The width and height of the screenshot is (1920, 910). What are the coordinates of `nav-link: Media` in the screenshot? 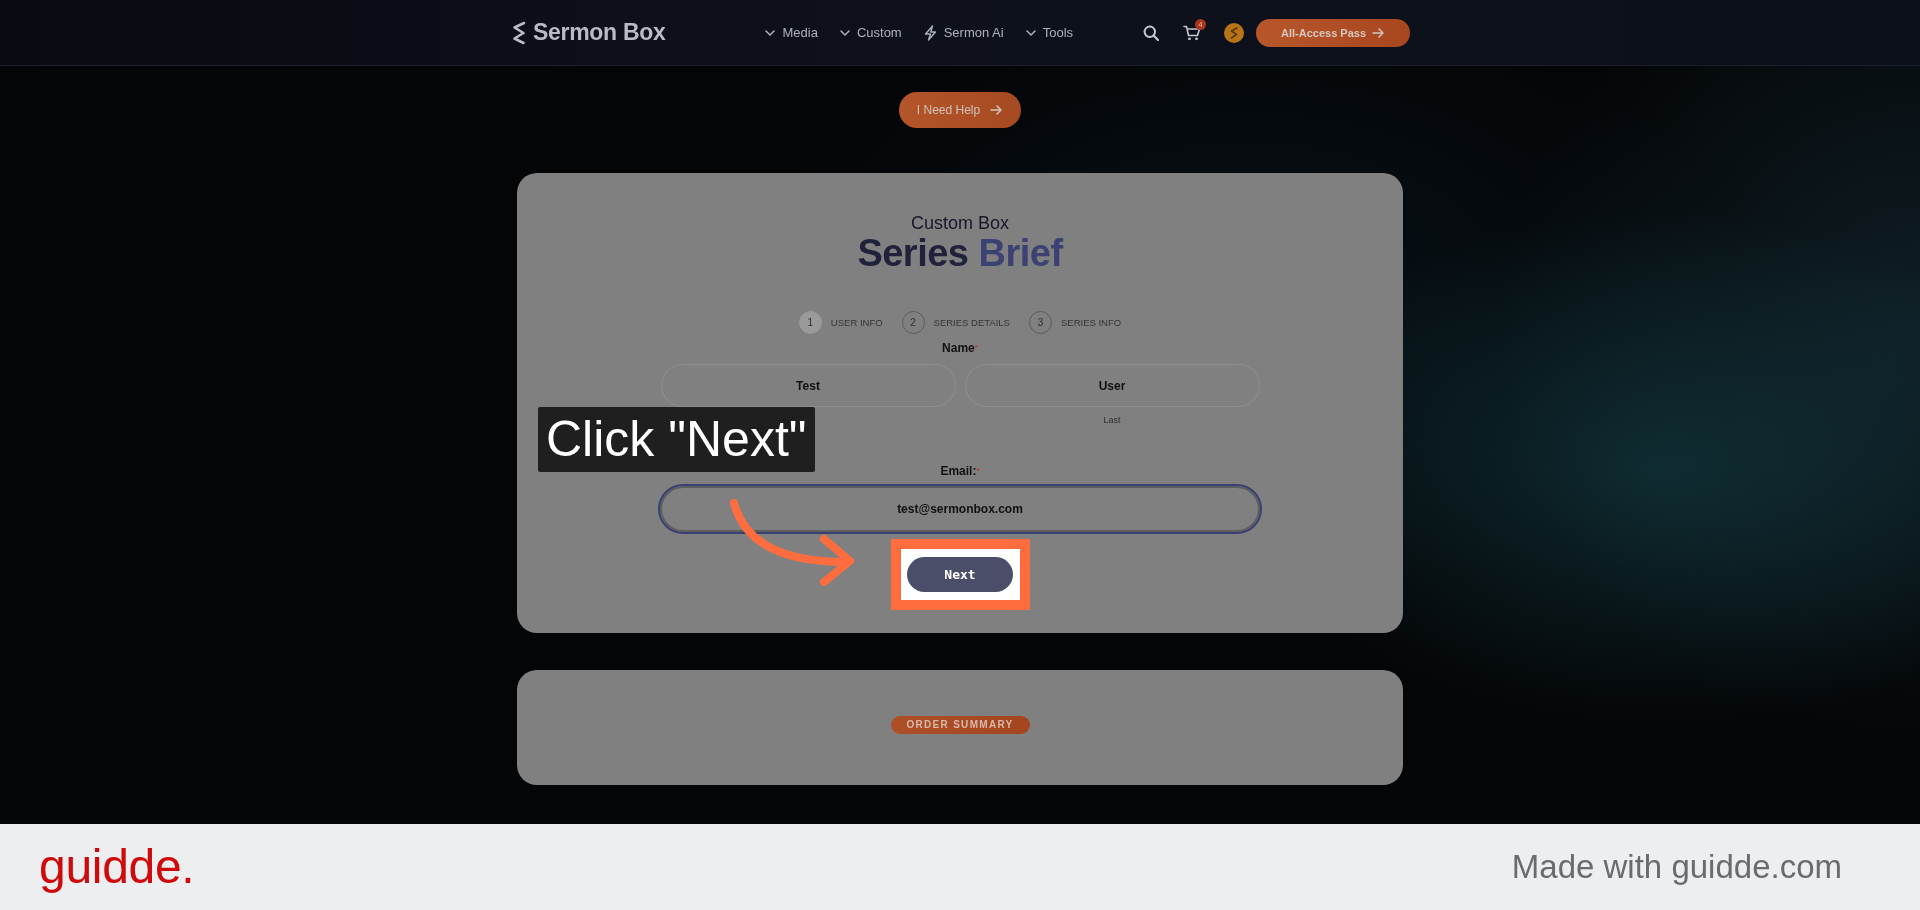 It's located at (791, 32).